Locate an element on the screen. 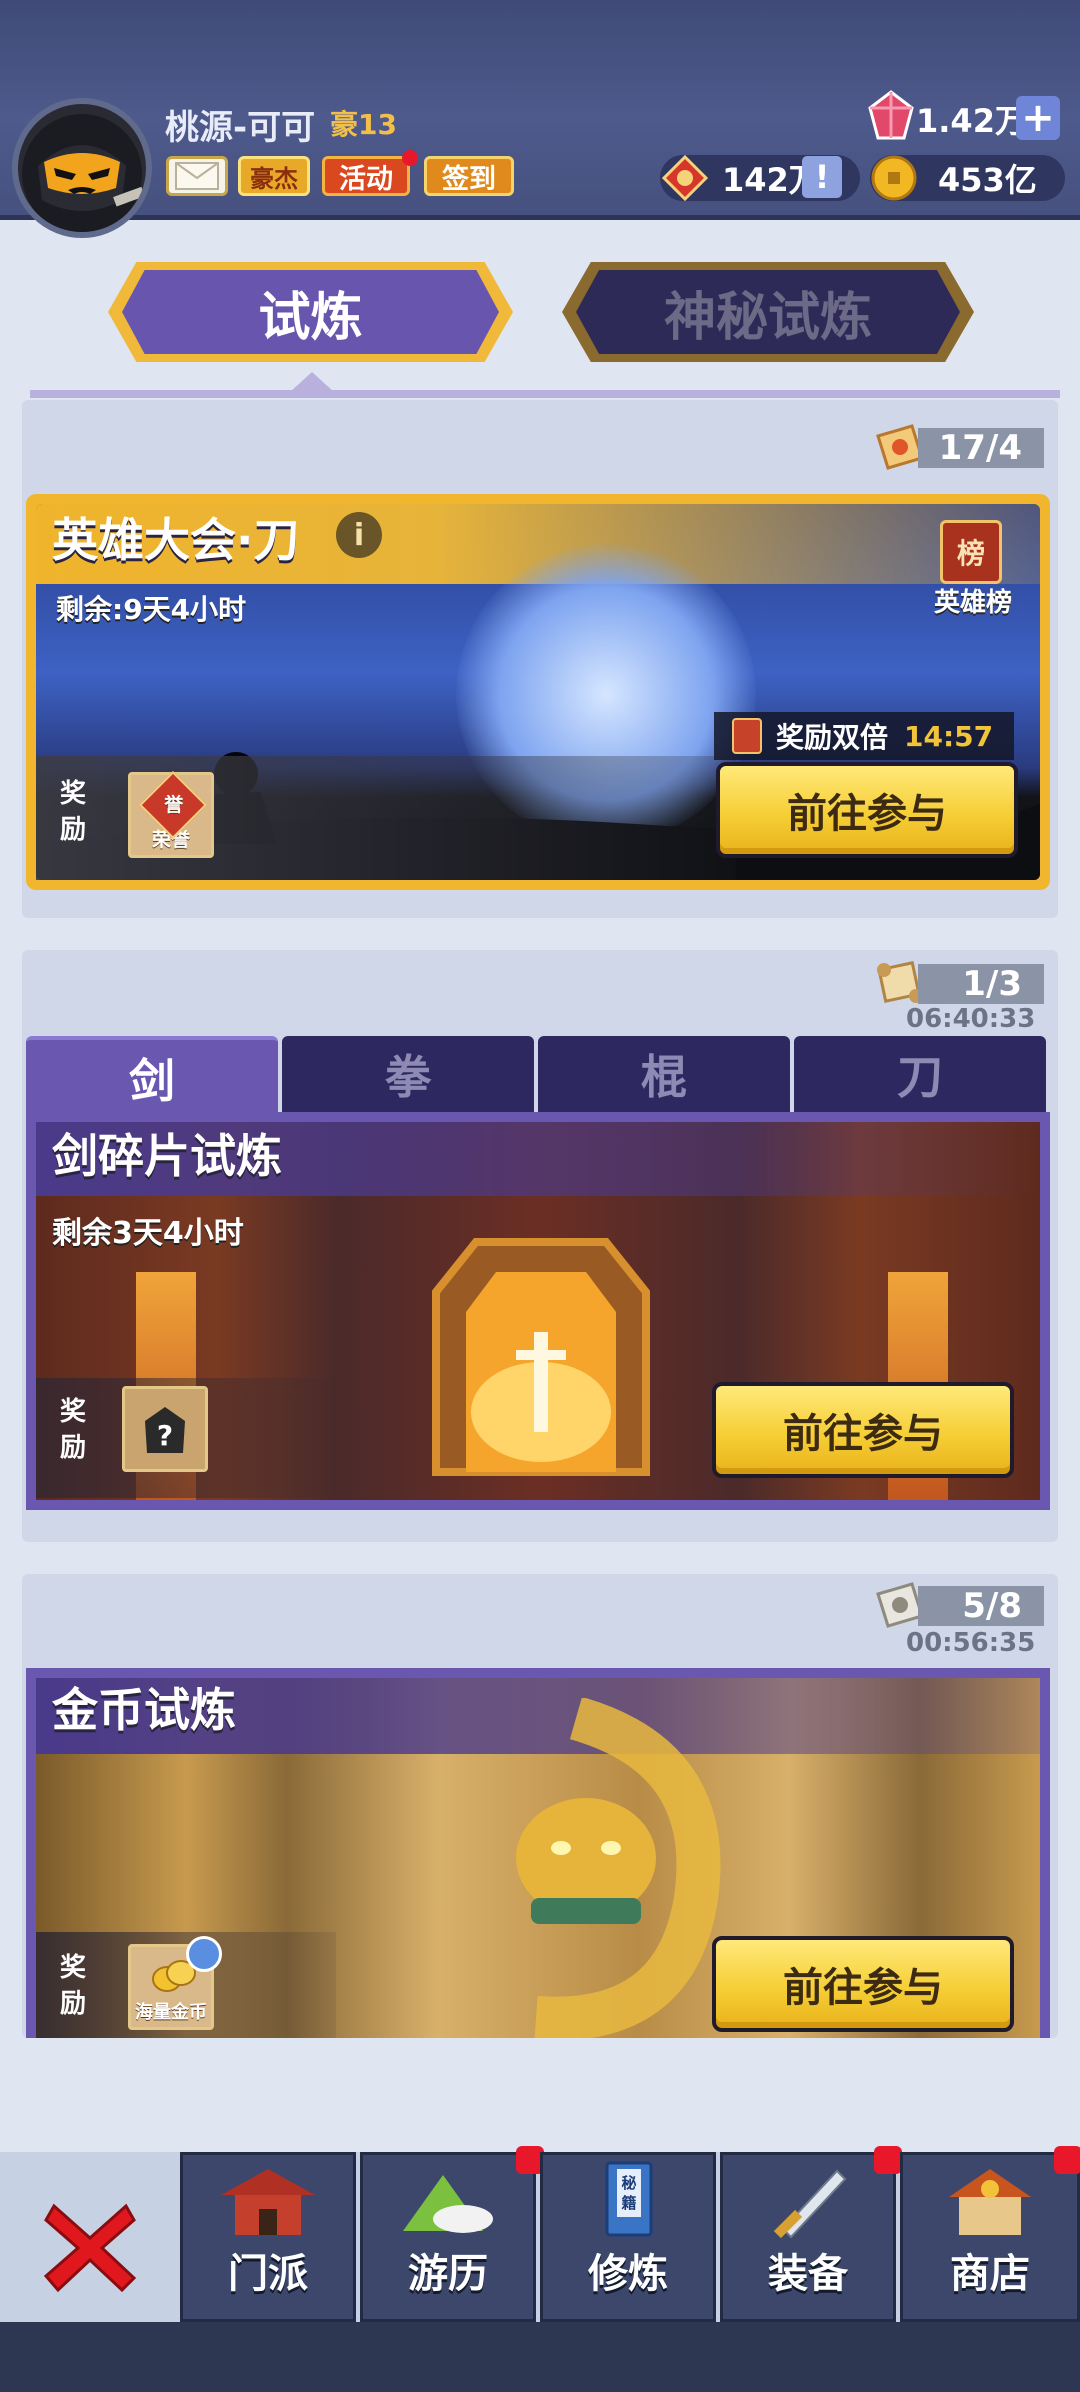 Image resolution: width=1080 pixels, height=2392 pixels. fragment-trial-go-button: 前往参与 is located at coordinates (863, 1430).